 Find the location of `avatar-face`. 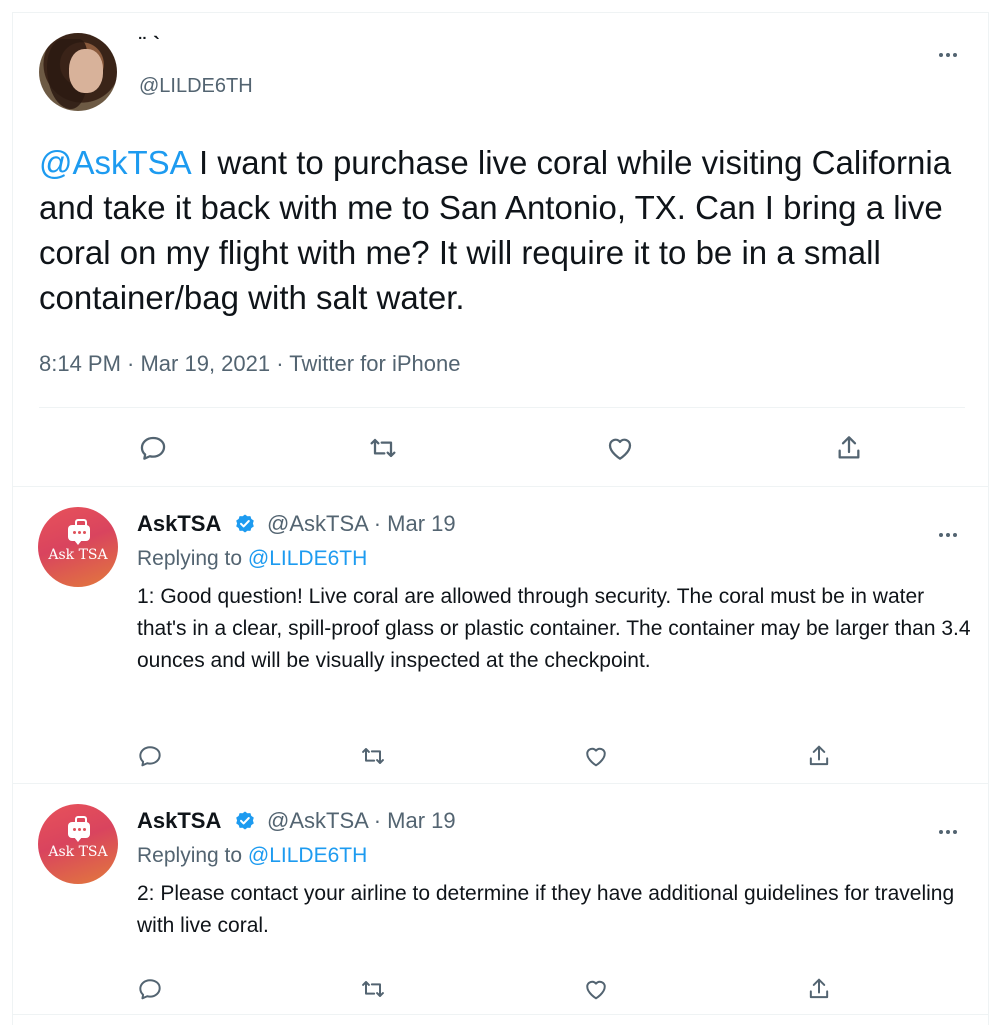

avatar-face is located at coordinates (86, 71).